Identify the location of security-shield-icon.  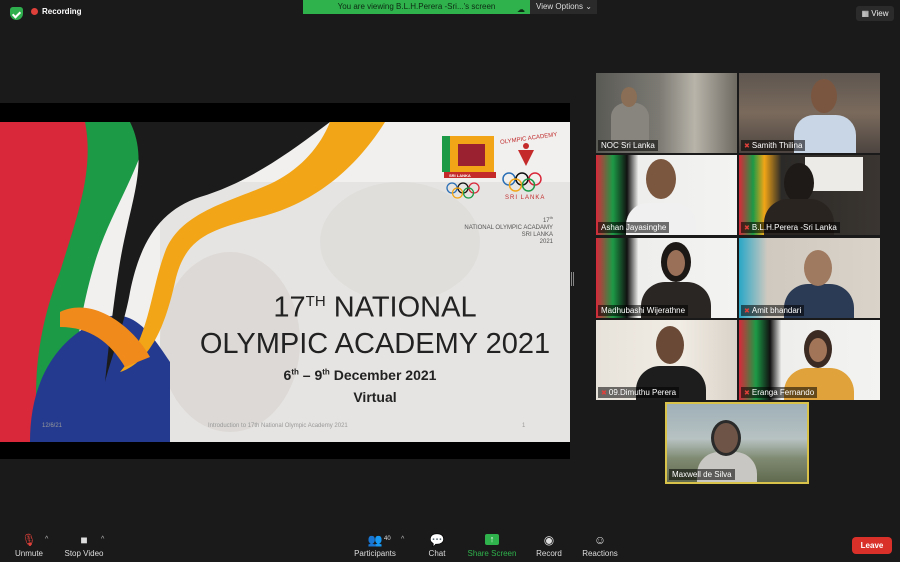
(16, 13).